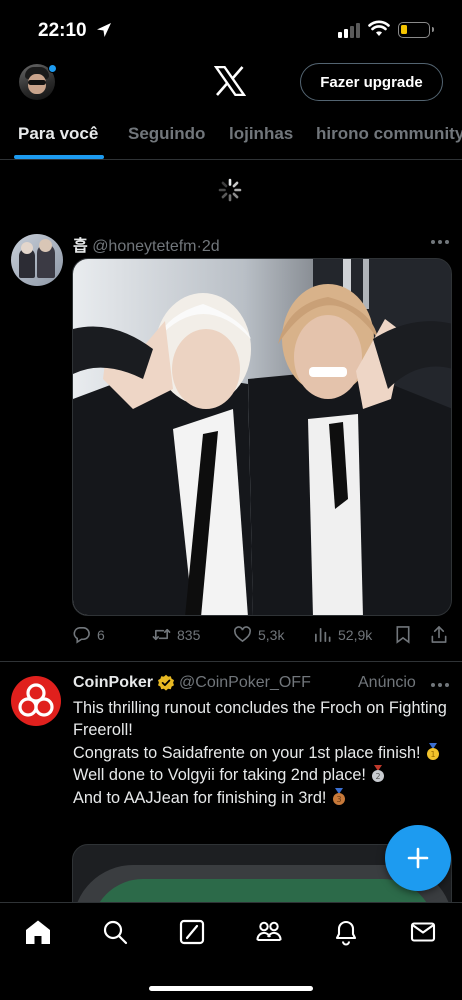  I want to click on repost-count: 835, so click(189, 634).